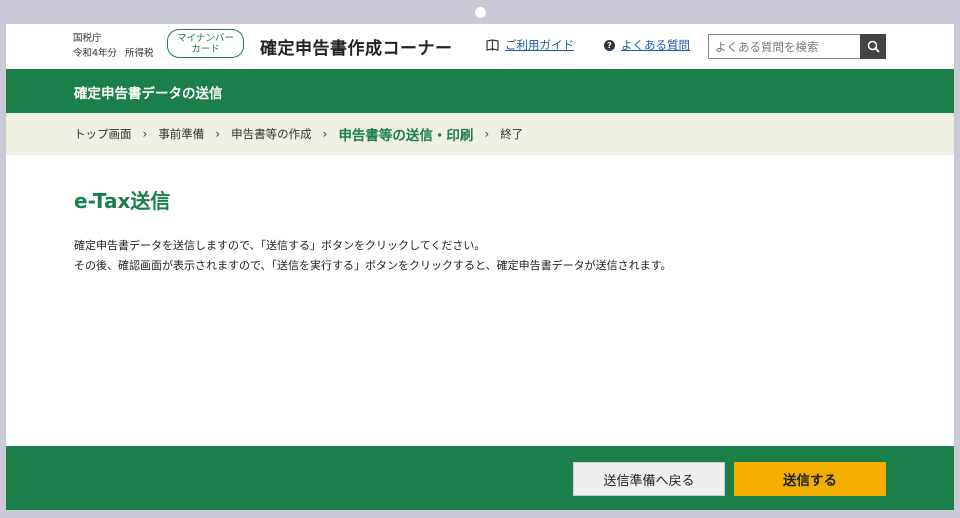 This screenshot has width=960, height=518. Describe the element at coordinates (181, 134) in the screenshot. I see `breadcrumb-step: 事前準備` at that location.